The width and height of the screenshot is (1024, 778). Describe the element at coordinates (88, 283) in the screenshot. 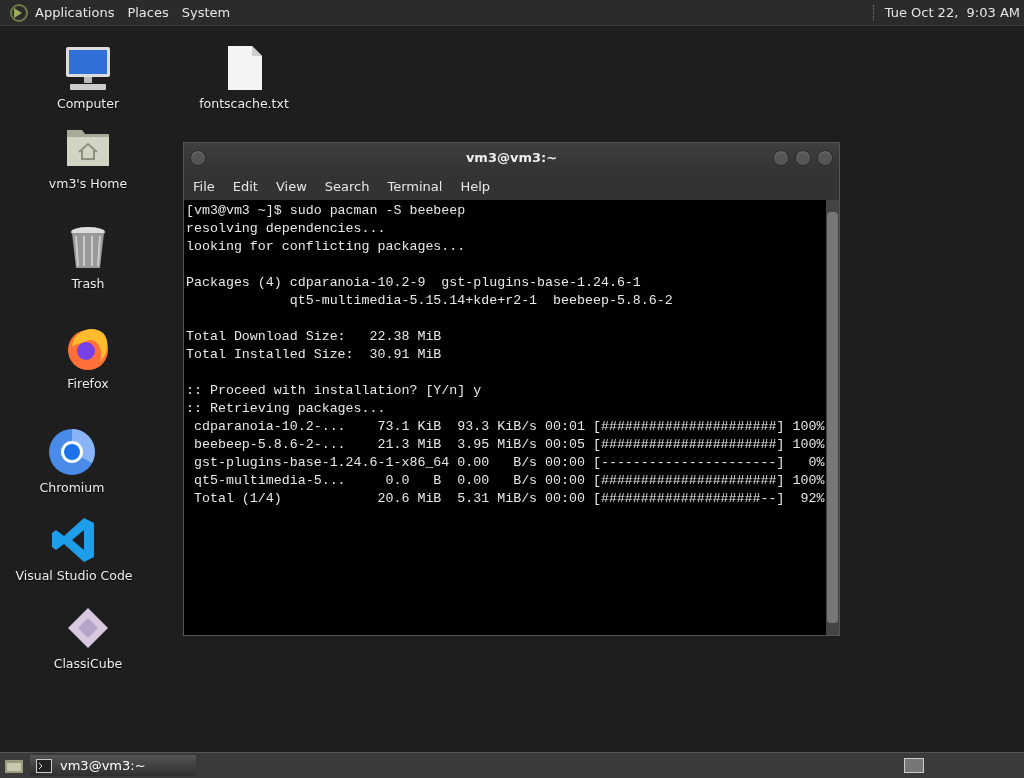

I see `icon-label: Trash` at that location.